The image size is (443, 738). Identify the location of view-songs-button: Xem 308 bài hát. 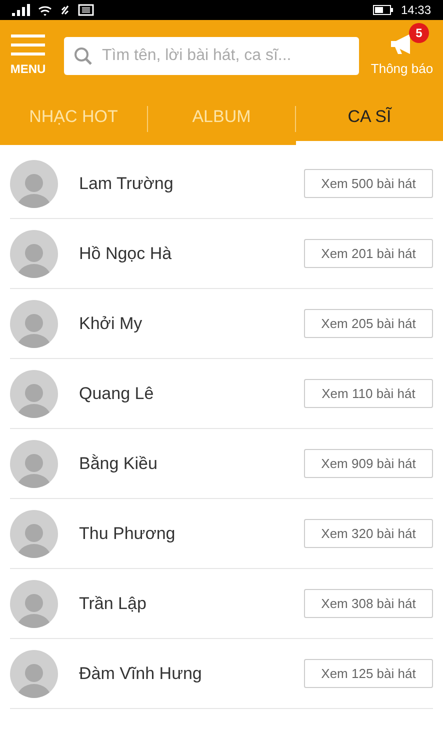
(368, 603).